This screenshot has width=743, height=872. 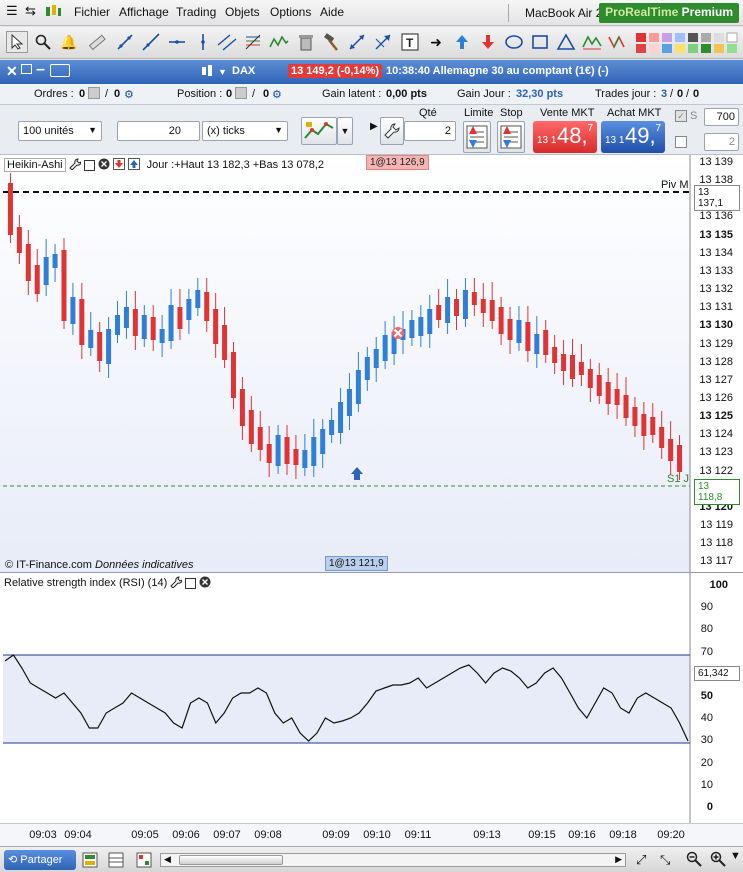 What do you see at coordinates (86, 583) in the screenshot?
I see `rsi-title: Relative strength index (RSI) (14)` at bounding box center [86, 583].